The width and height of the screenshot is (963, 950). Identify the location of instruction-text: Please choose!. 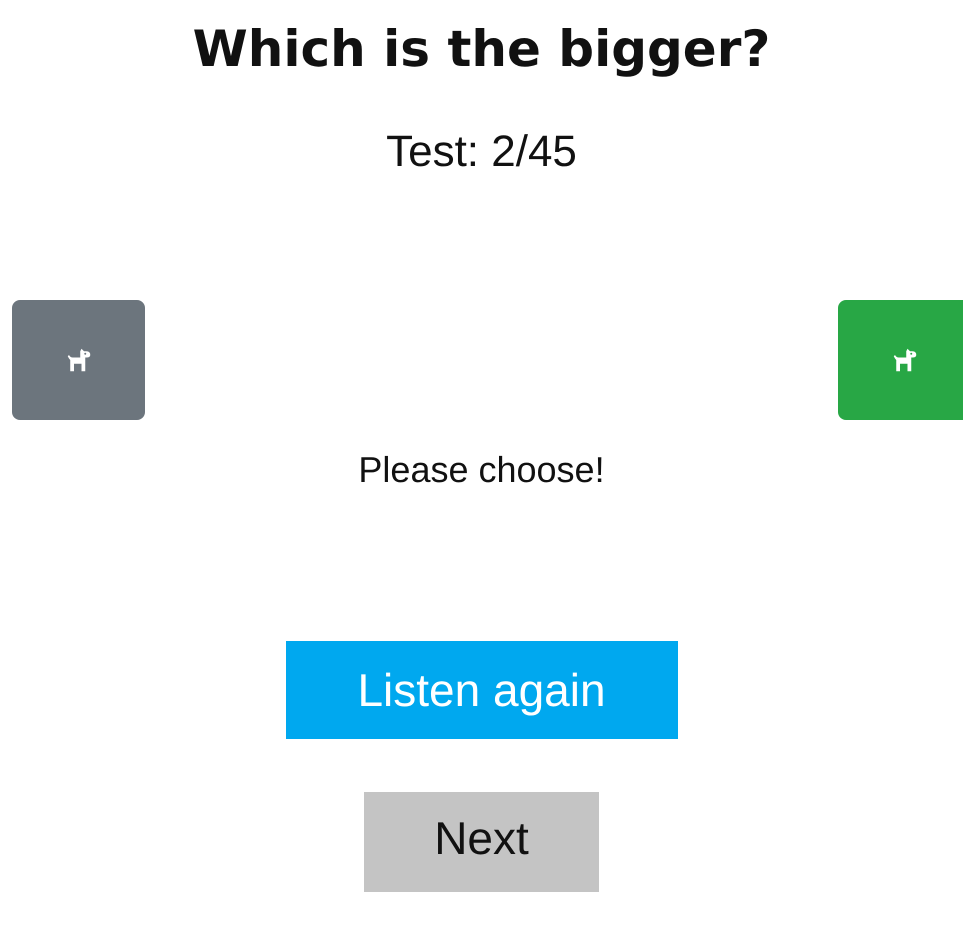
(481, 470).